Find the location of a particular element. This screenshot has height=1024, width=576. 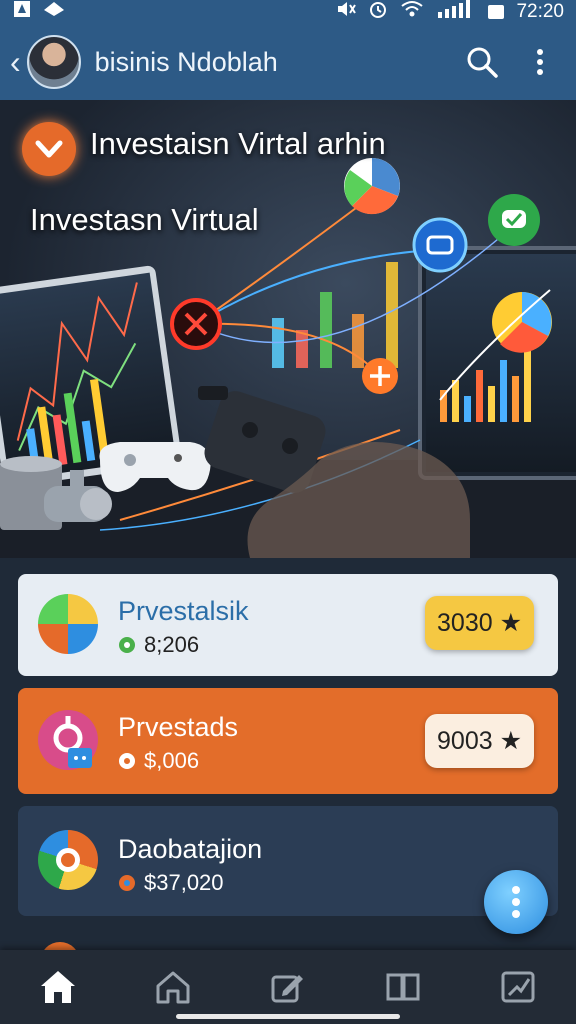

house-icon is located at coordinates (173, 987).